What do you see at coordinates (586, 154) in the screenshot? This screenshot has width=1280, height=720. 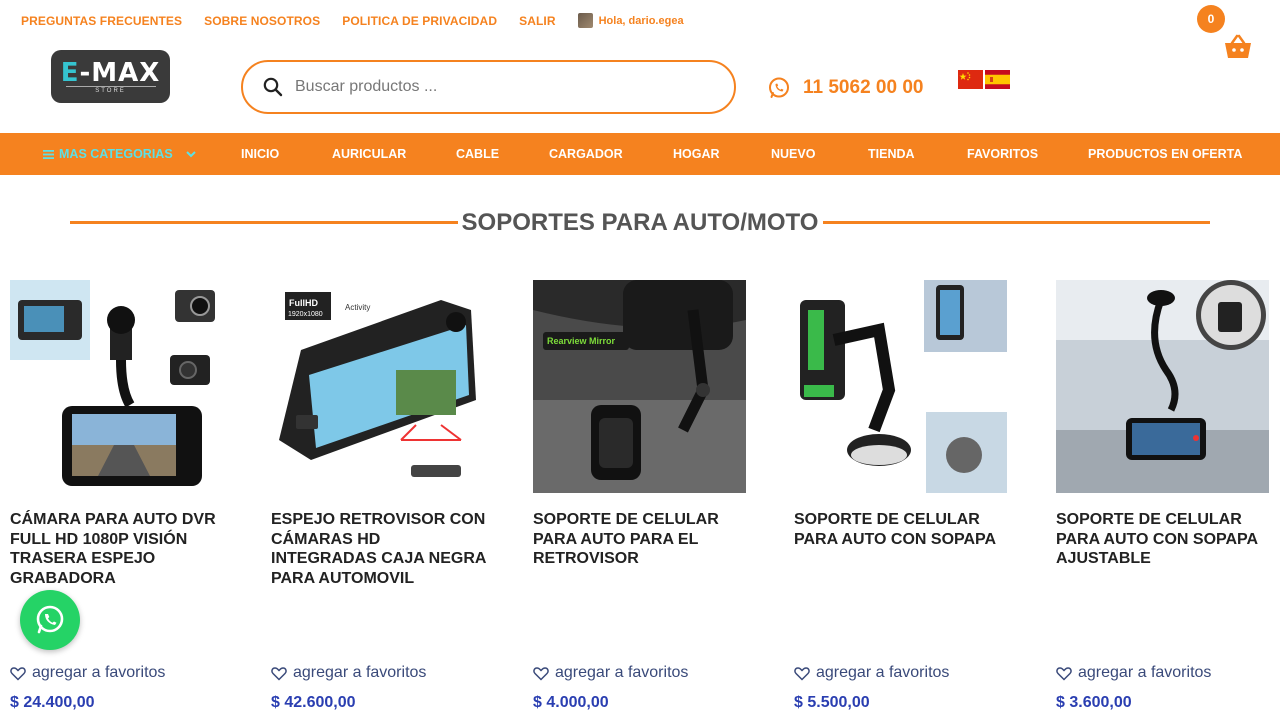 I see `nav-cargador: CARGADOR` at bounding box center [586, 154].